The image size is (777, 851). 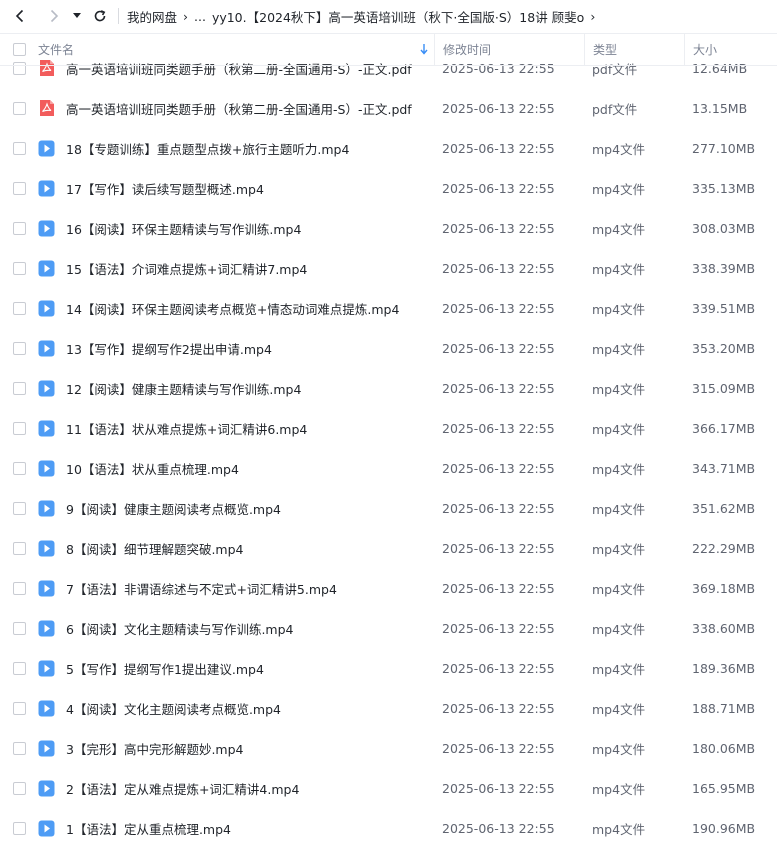 I want to click on file-name-cell: 7【语法】非谓语综述与不定式+词汇精讲5.mp4, so click(x=236, y=588).